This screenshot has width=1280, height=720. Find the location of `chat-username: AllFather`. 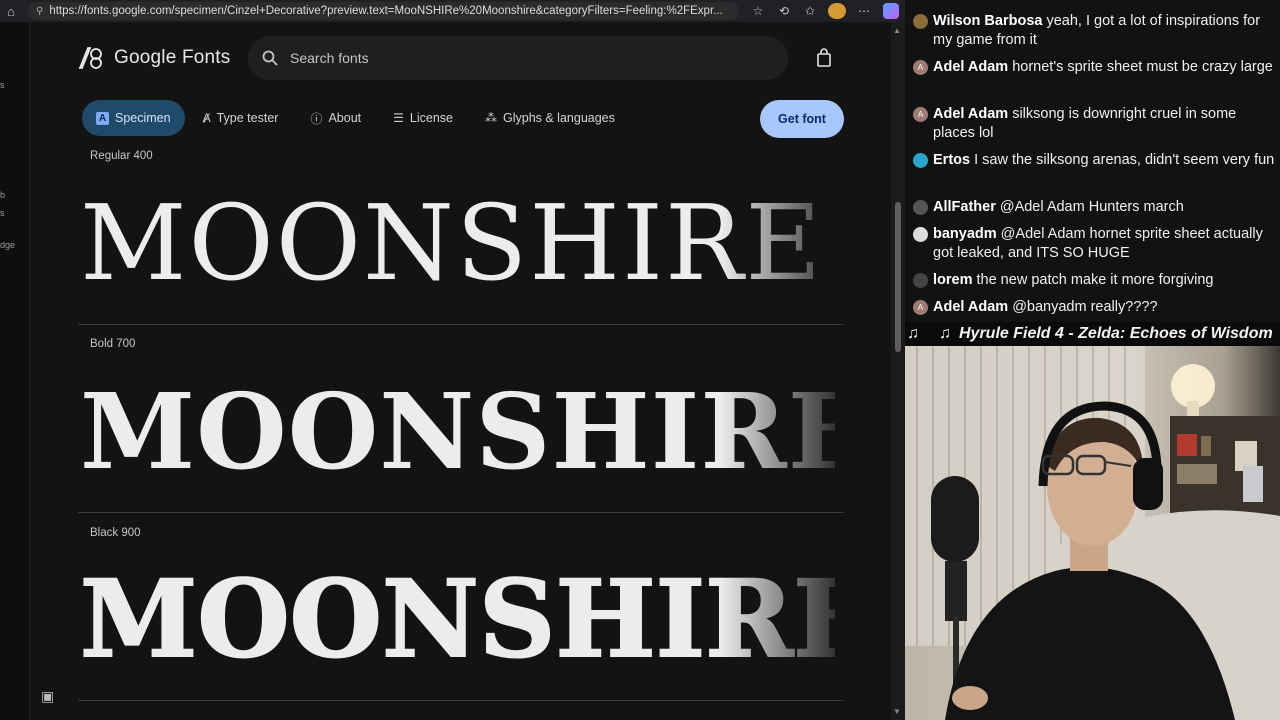

chat-username: AllFather is located at coordinates (964, 207).